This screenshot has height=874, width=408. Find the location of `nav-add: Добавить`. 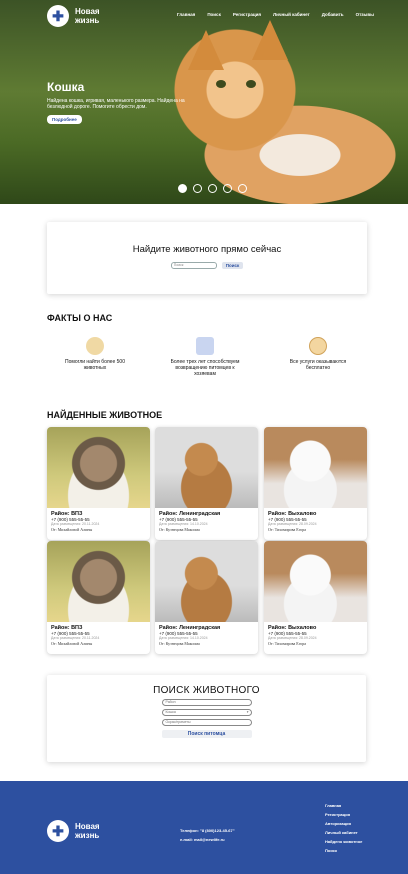

nav-add: Добавить is located at coordinates (333, 14).